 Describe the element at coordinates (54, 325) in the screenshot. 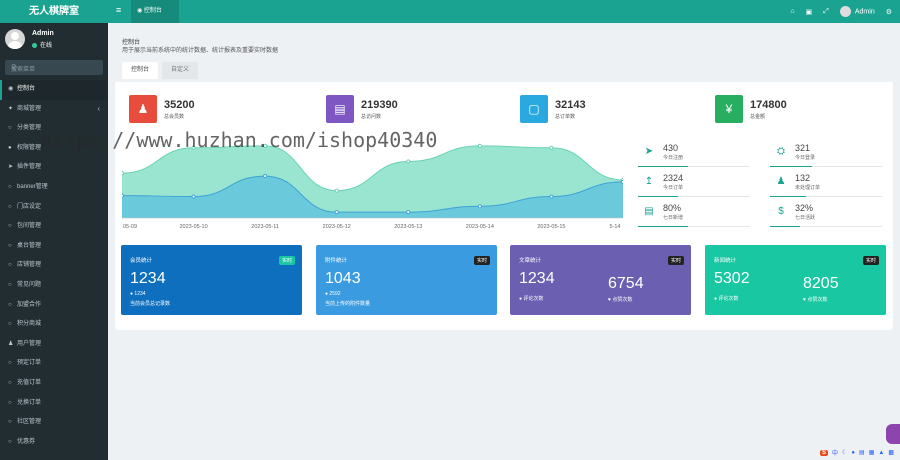

I see `sidebar-item-12: ○ 积分商城` at that location.